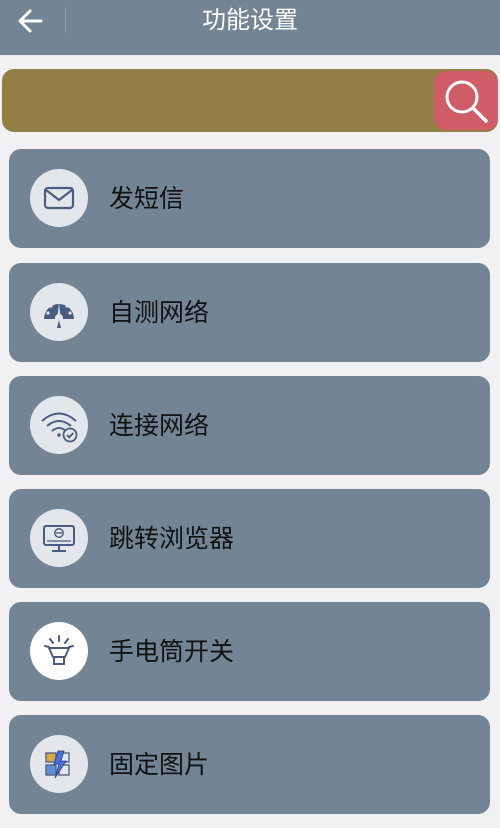 Image resolution: width=500 pixels, height=828 pixels. What do you see at coordinates (249, 538) in the screenshot?
I see `menu-item-open-browser: 跳转浏览器` at bounding box center [249, 538].